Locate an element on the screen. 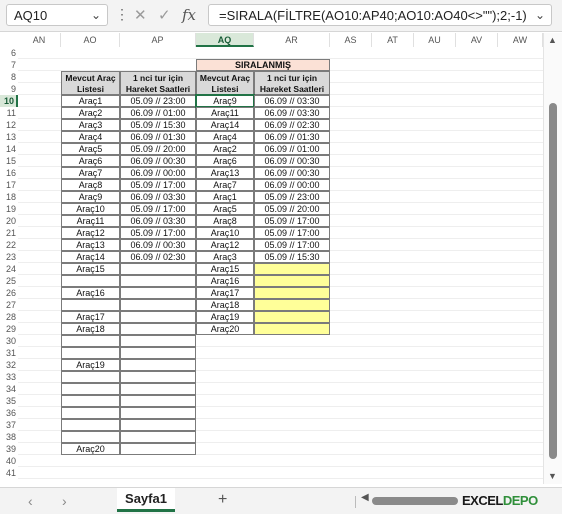  row-header-15: 15 is located at coordinates (9, 161).